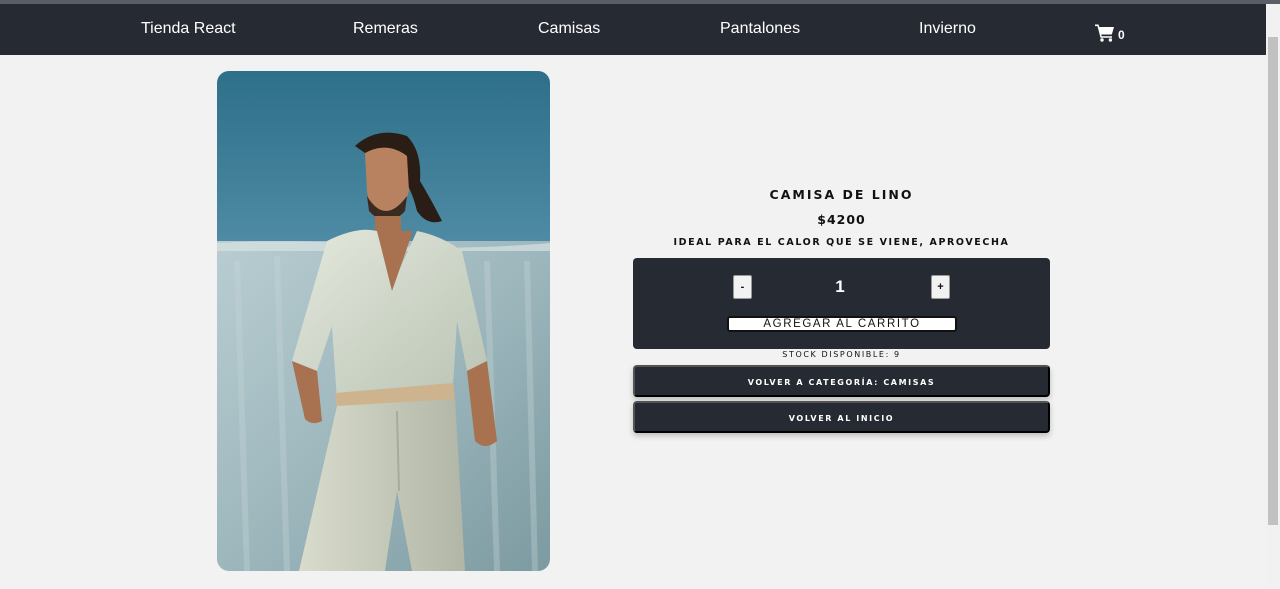 The height and width of the screenshot is (589, 1280). What do you see at coordinates (188, 29) in the screenshot?
I see `brand-link: Tienda React` at bounding box center [188, 29].